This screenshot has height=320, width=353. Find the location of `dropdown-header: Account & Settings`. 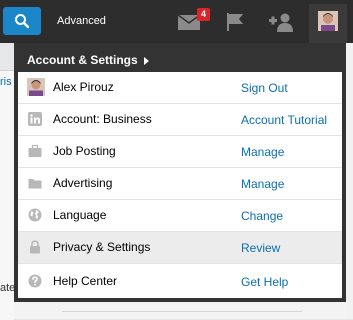

dropdown-header: Account & Settings is located at coordinates (88, 60).